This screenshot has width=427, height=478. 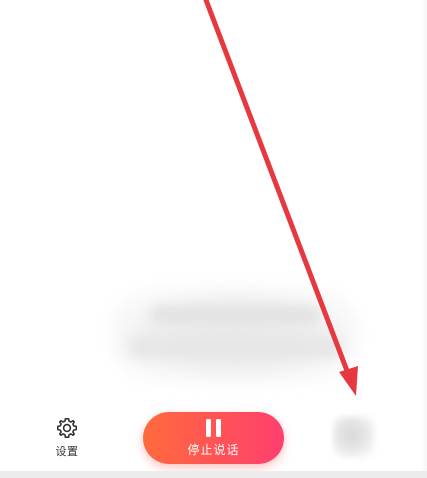 What do you see at coordinates (235, 335) in the screenshot?
I see `blurred-content-area` at bounding box center [235, 335].